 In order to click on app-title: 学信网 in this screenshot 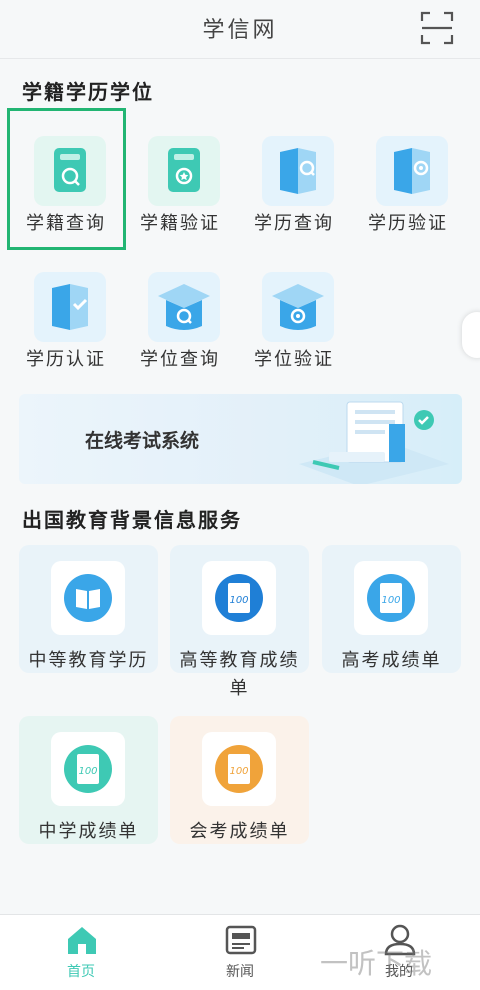, I will do `click(240, 30)`.